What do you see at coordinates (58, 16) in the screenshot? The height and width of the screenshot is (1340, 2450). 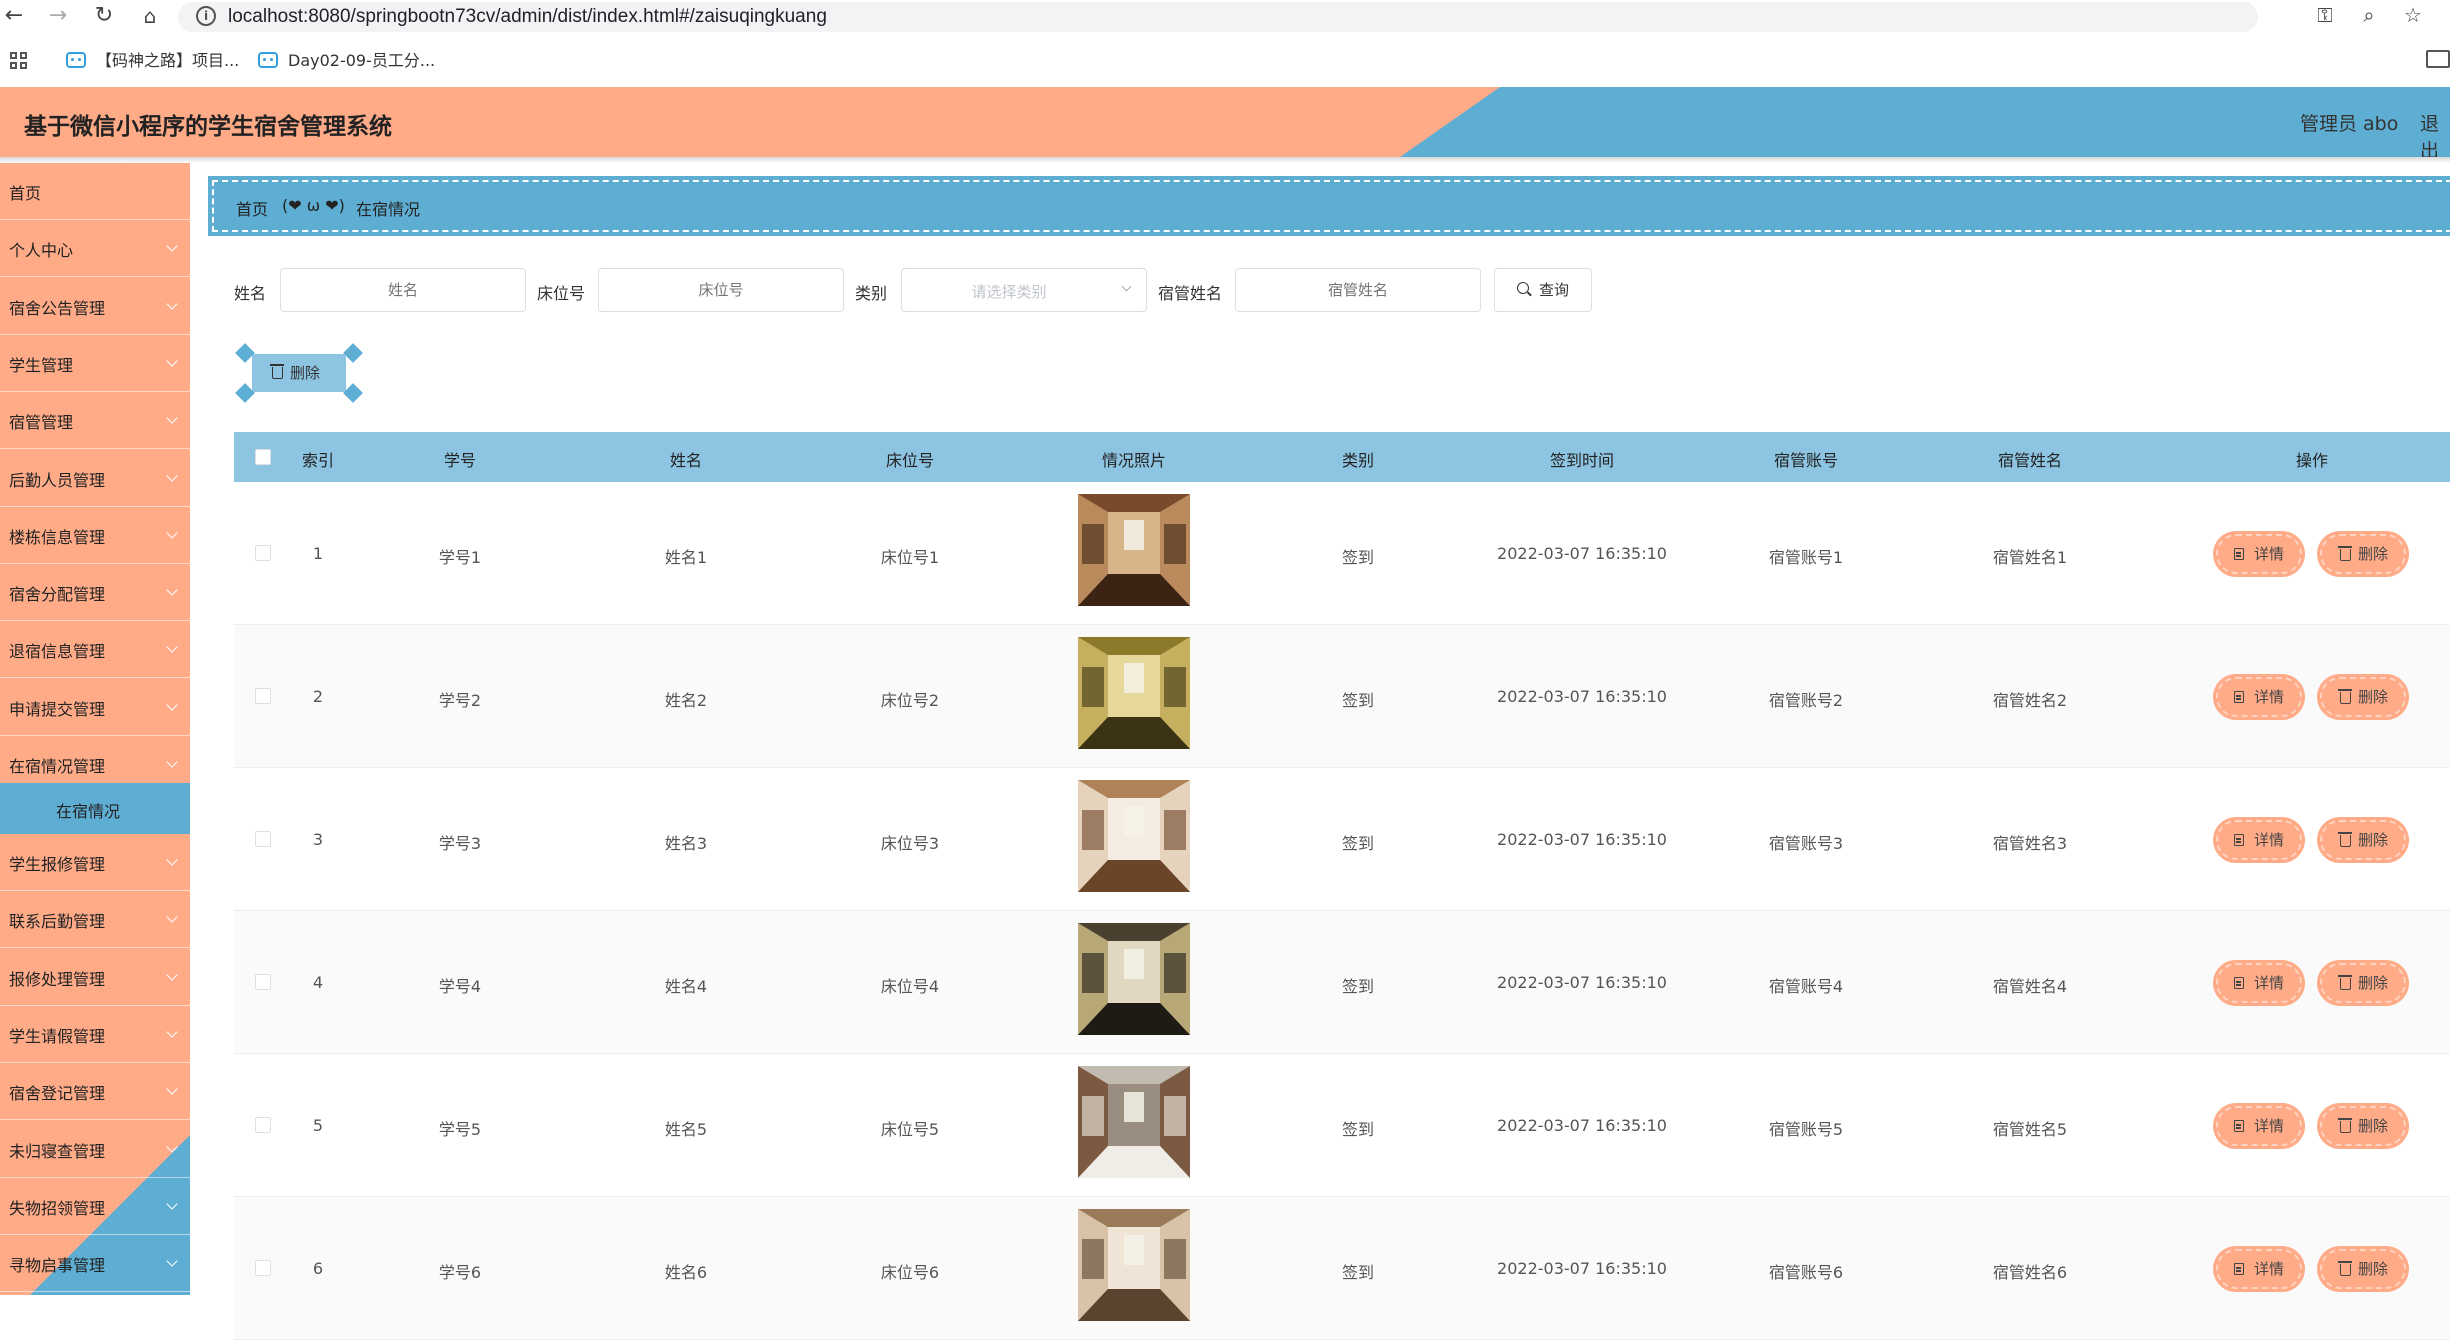 I see `forward-arrow-icon: →` at bounding box center [58, 16].